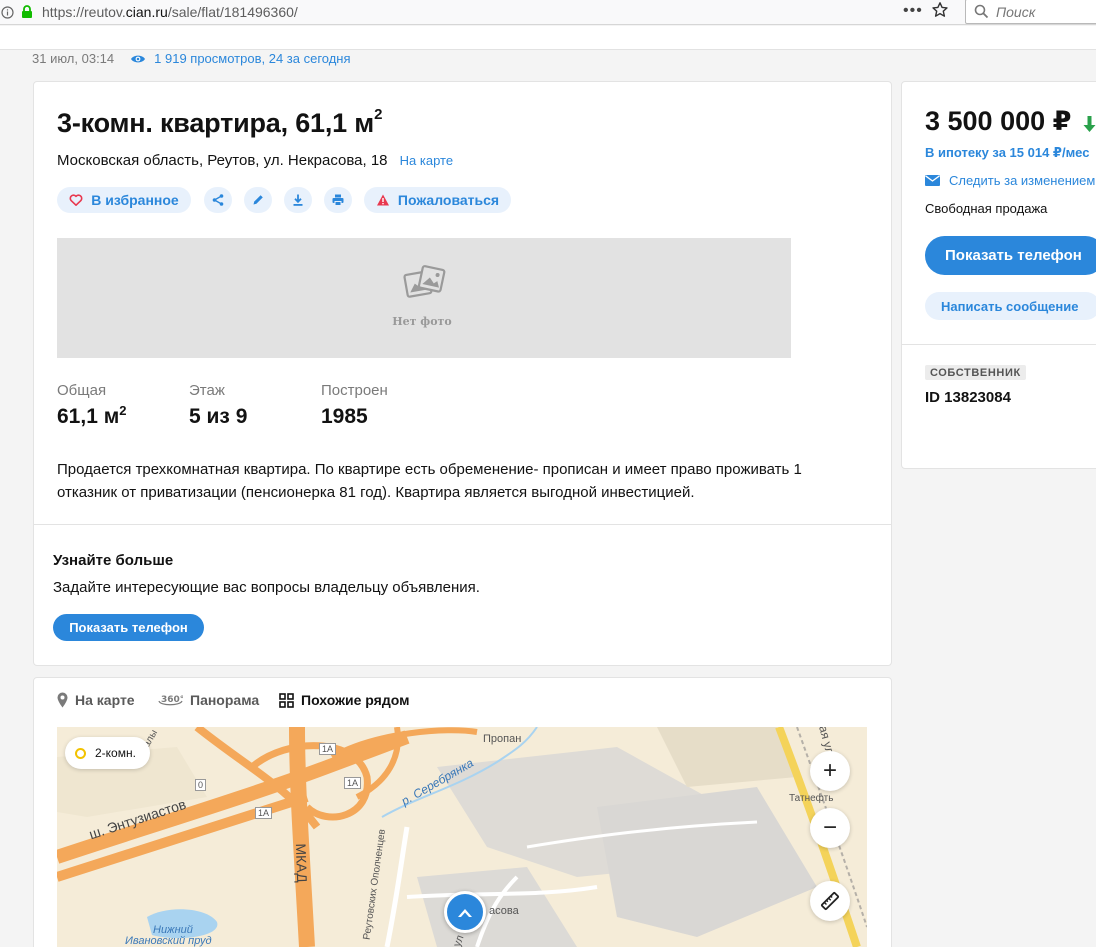  What do you see at coordinates (424, 281) in the screenshot?
I see `no-photo-icon` at bounding box center [424, 281].